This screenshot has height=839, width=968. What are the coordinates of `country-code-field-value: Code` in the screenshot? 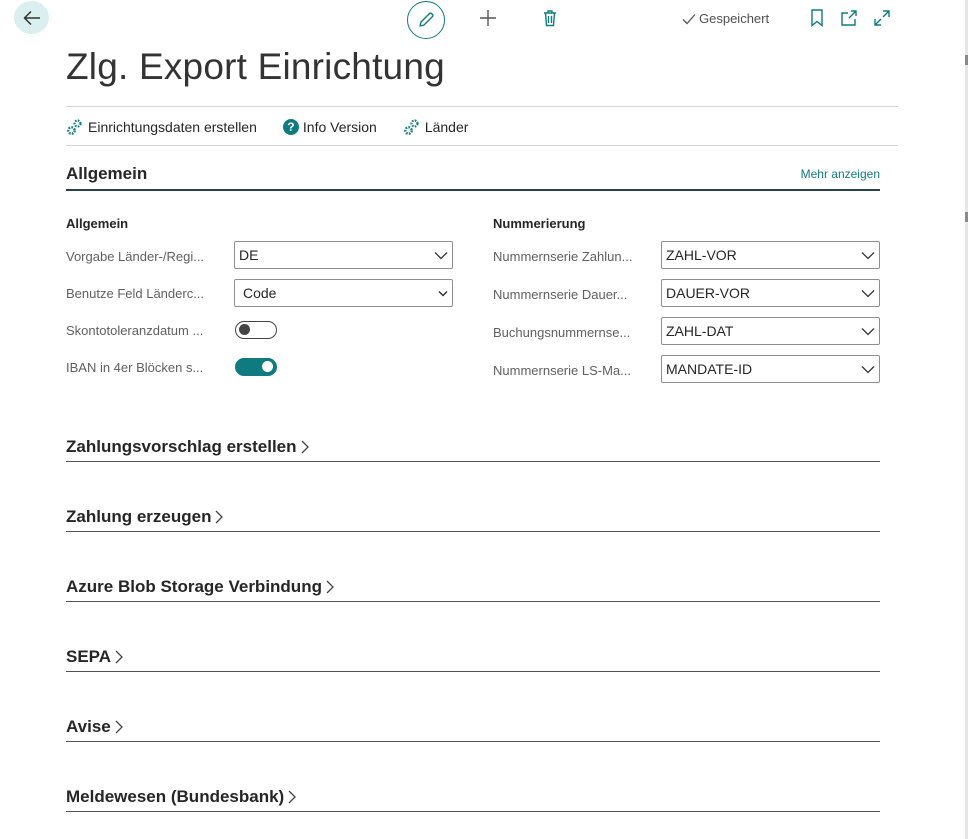 It's located at (260, 293).